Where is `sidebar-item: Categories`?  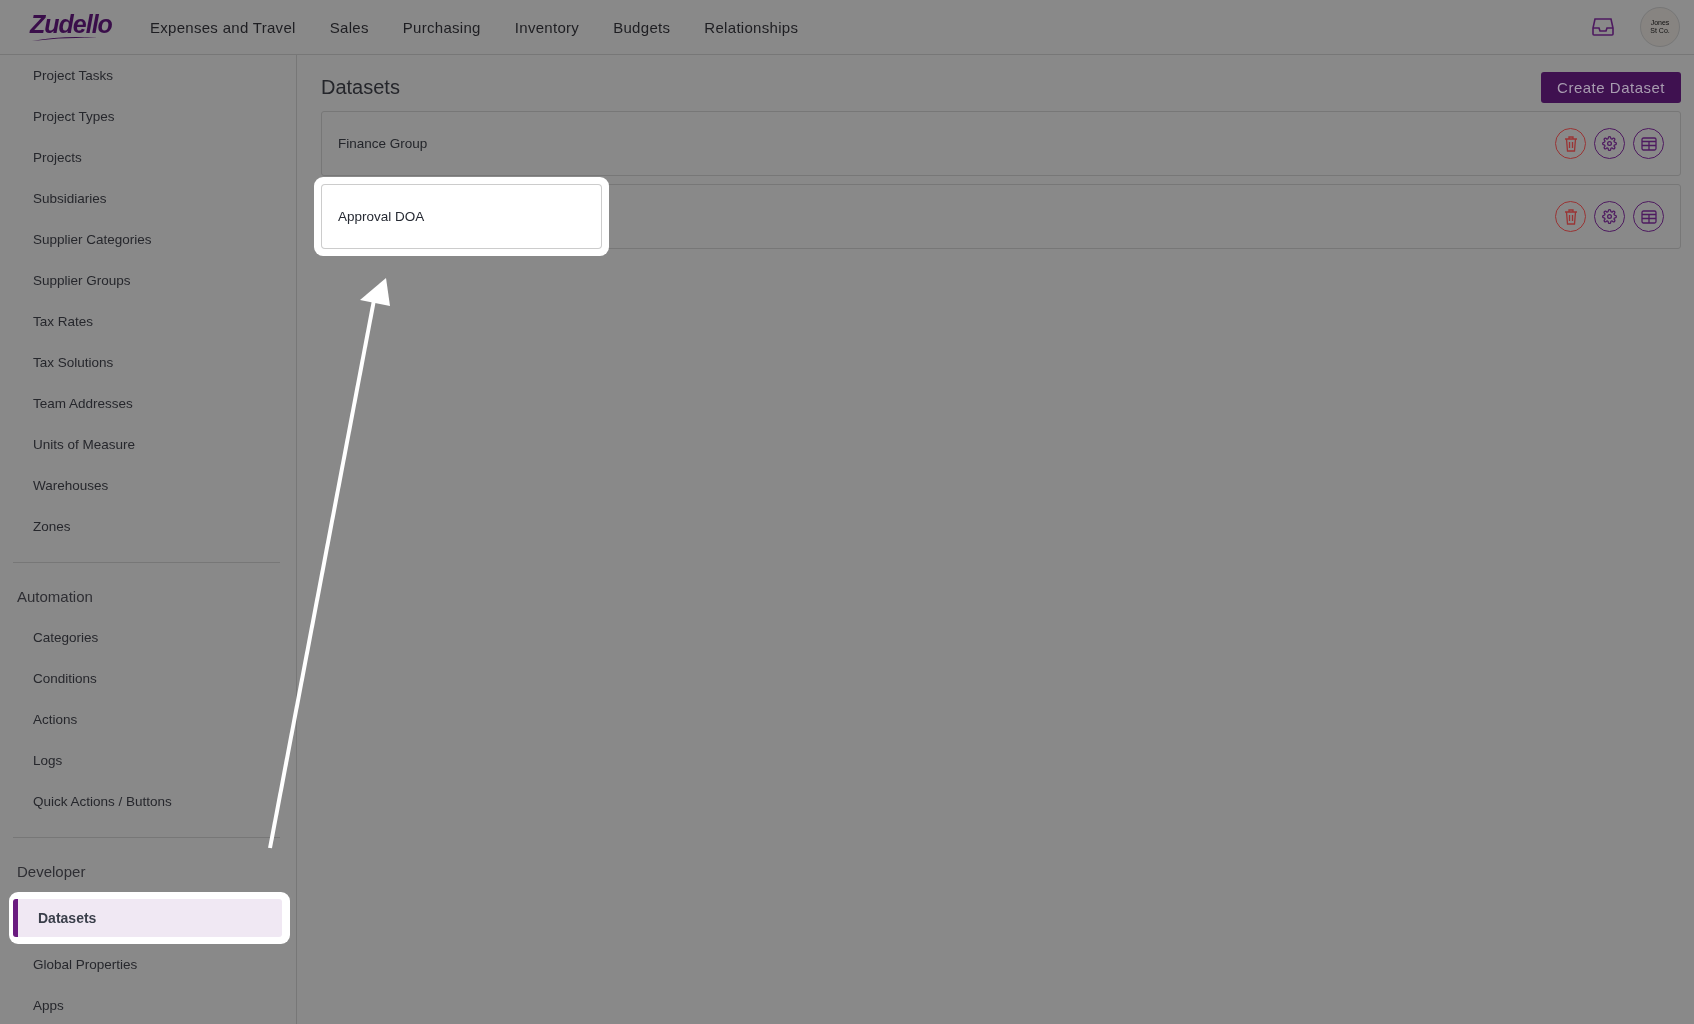 sidebar-item: Categories is located at coordinates (146, 637).